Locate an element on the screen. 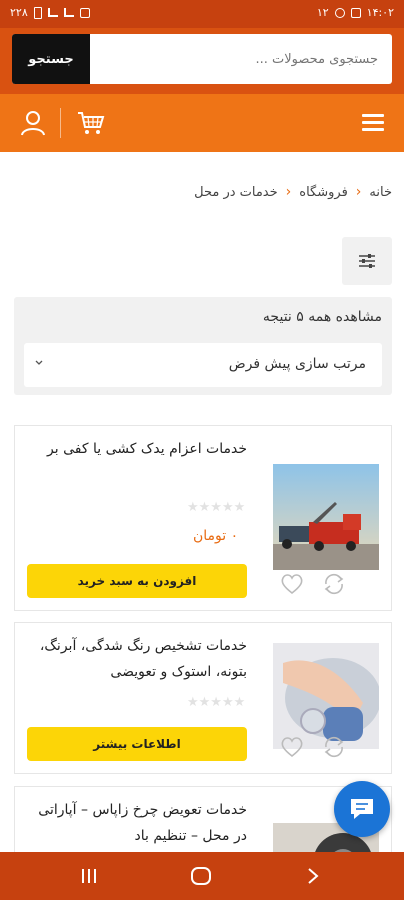 The width and height of the screenshot is (404, 900). status-left: ۲۲۸ is located at coordinates (50, 12).